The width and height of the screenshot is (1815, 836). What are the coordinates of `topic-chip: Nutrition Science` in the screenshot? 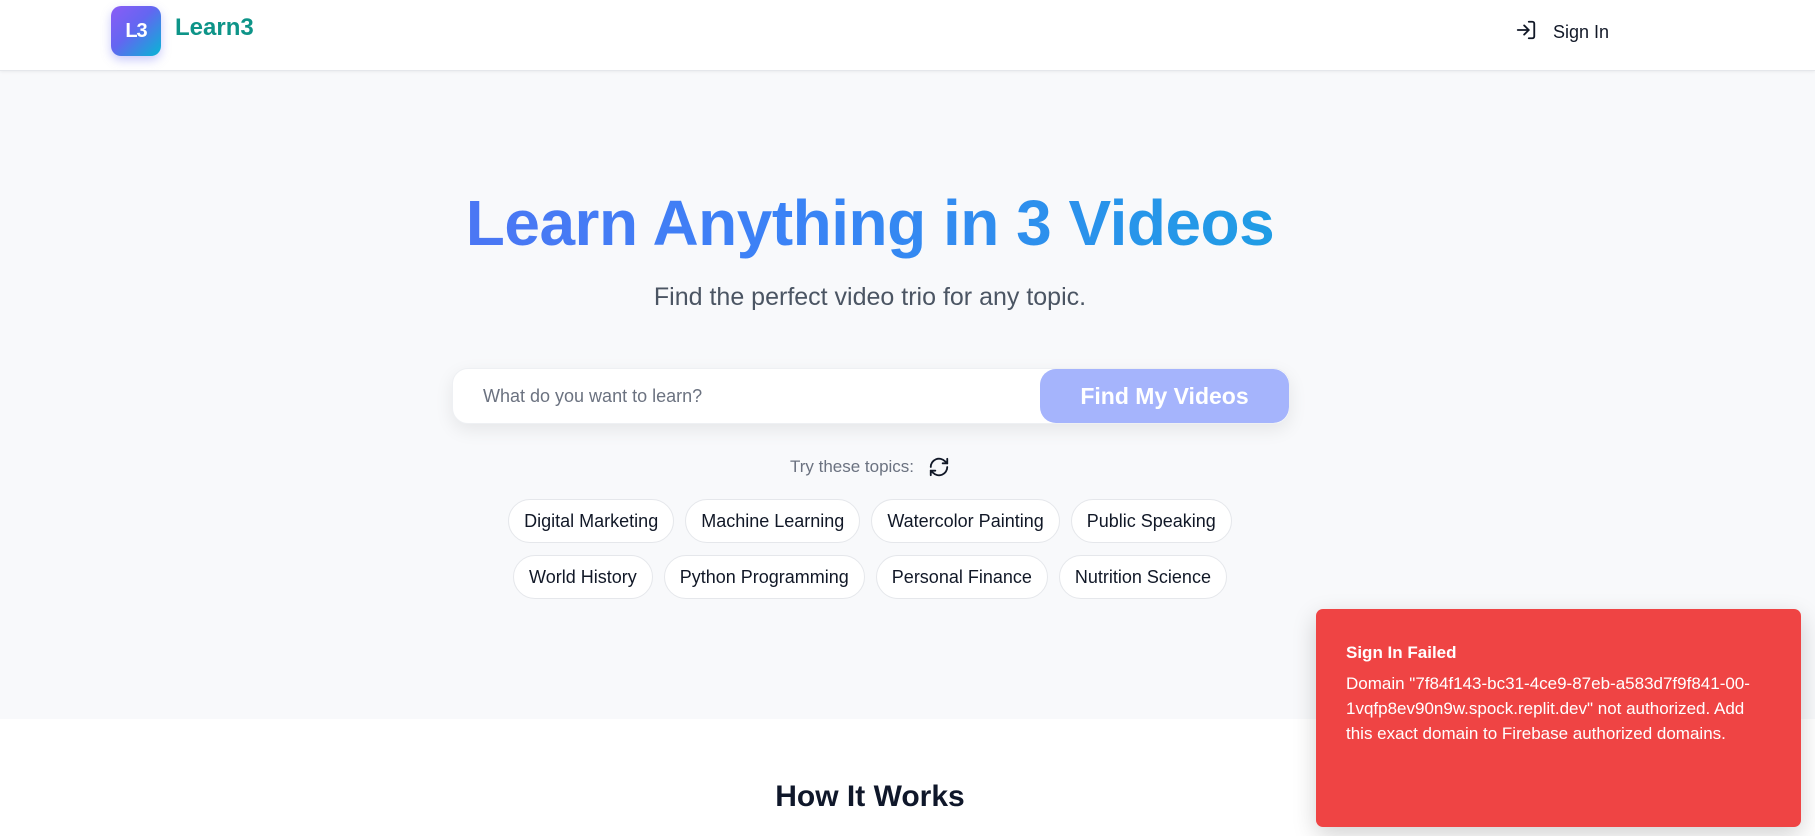 It's located at (1142, 577).